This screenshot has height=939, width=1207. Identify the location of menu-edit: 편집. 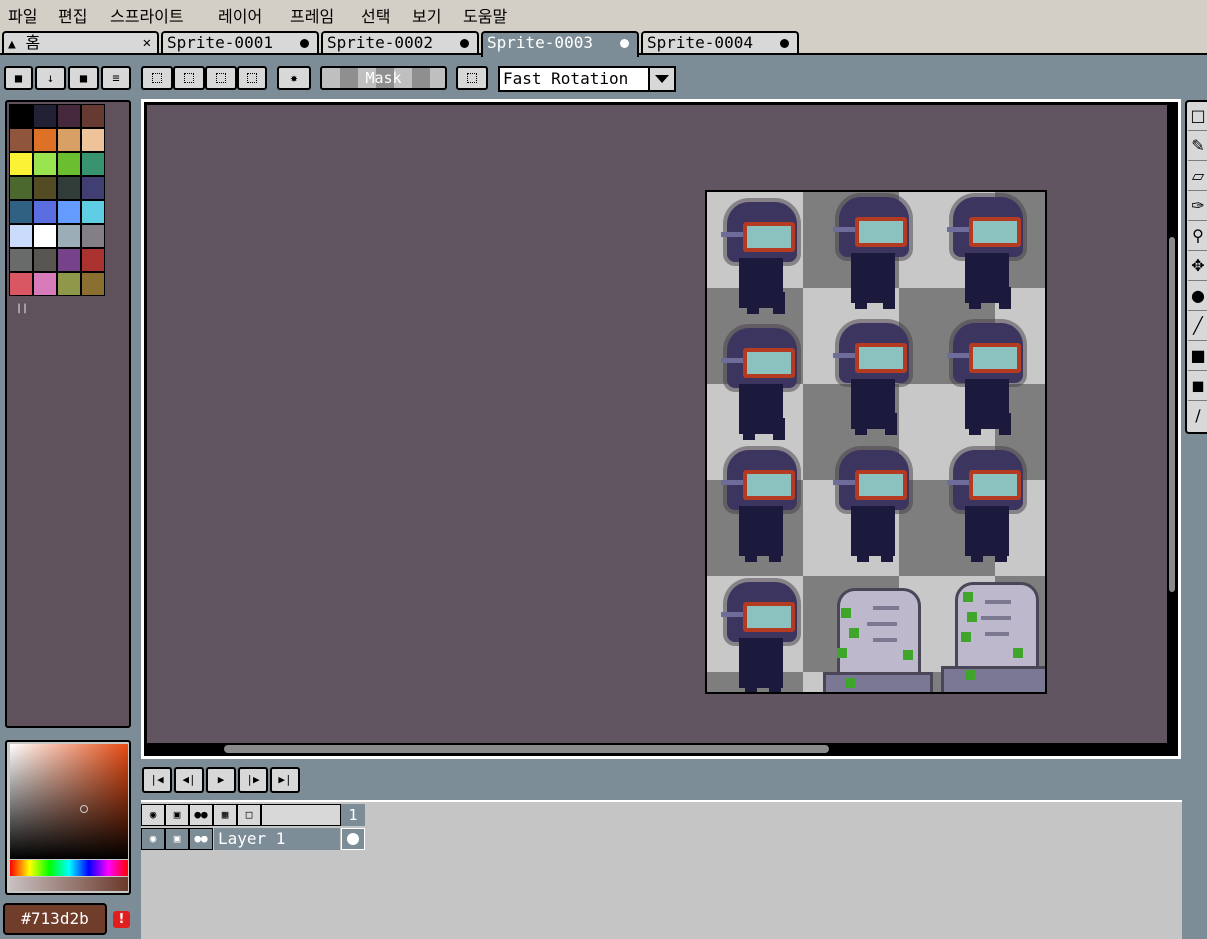
(72, 15).